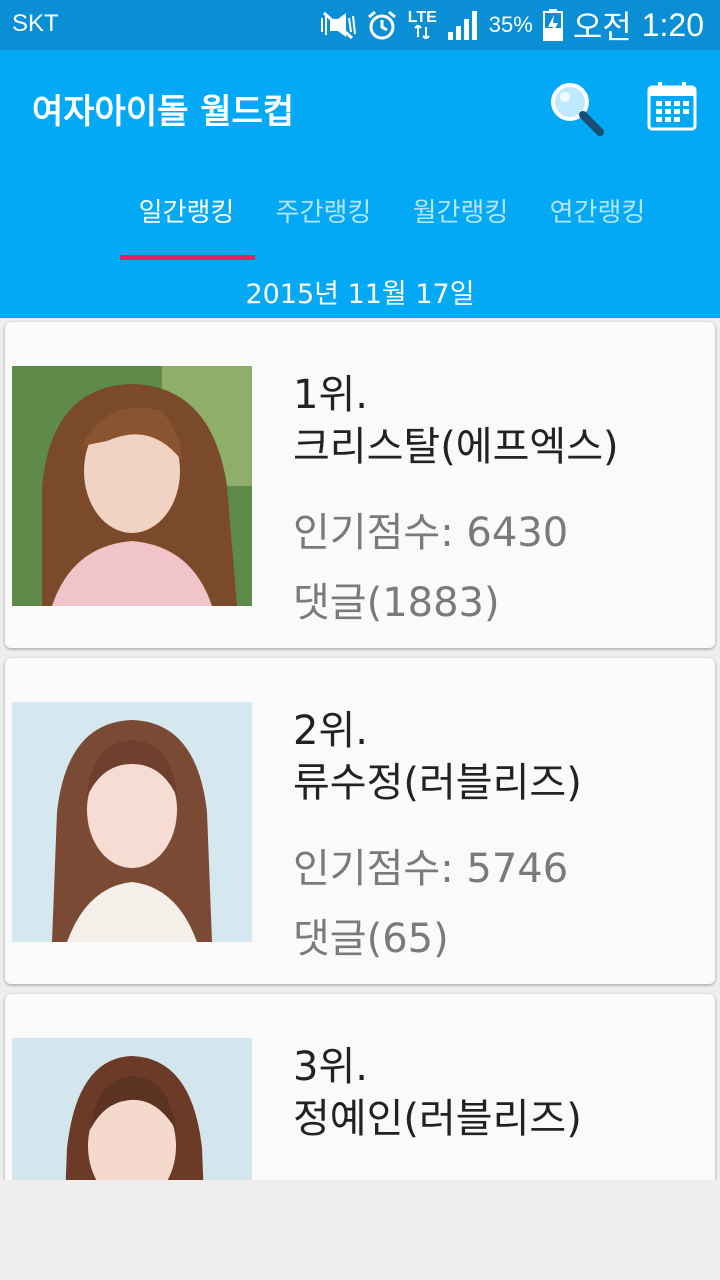 This screenshot has width=720, height=1280. What do you see at coordinates (431, 533) in the screenshot?
I see `popularity-score: 인기점수: 6430` at bounding box center [431, 533].